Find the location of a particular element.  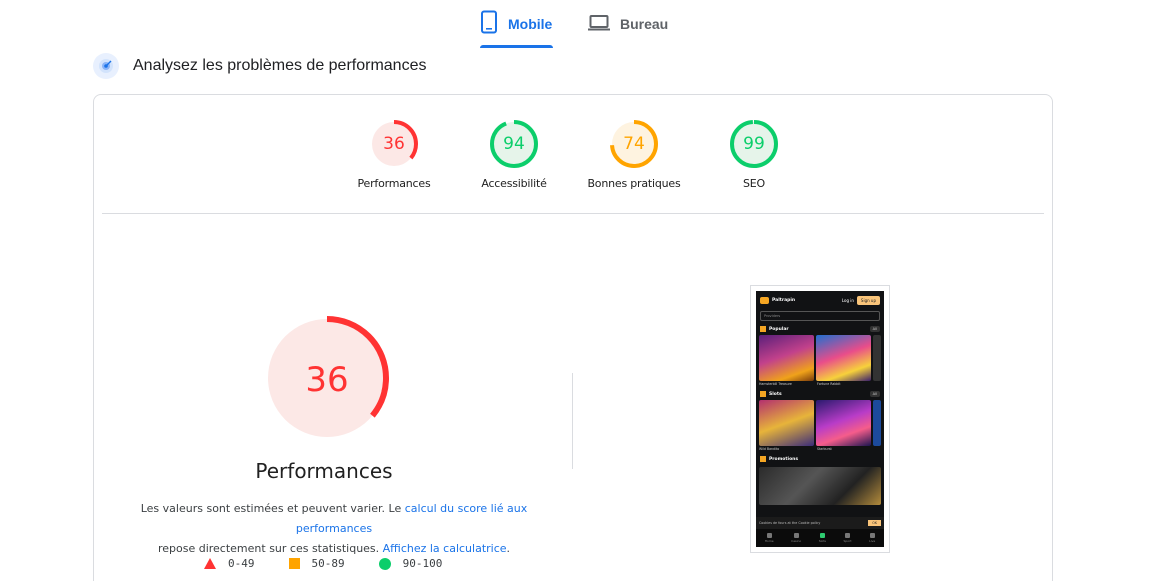

game-caption: Starburst is located at coordinates (824, 449).